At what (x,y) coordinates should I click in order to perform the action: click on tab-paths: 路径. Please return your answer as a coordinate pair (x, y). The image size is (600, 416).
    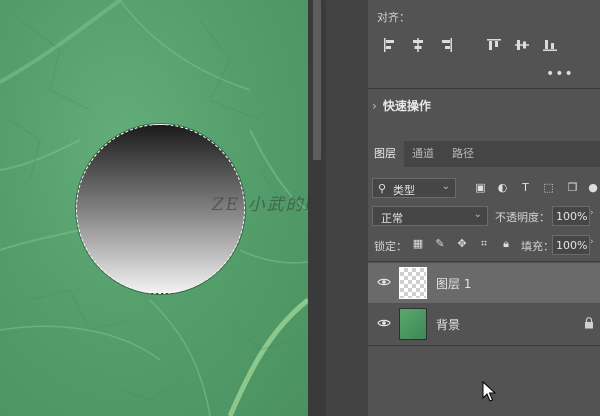
    Looking at the image, I should click on (463, 154).